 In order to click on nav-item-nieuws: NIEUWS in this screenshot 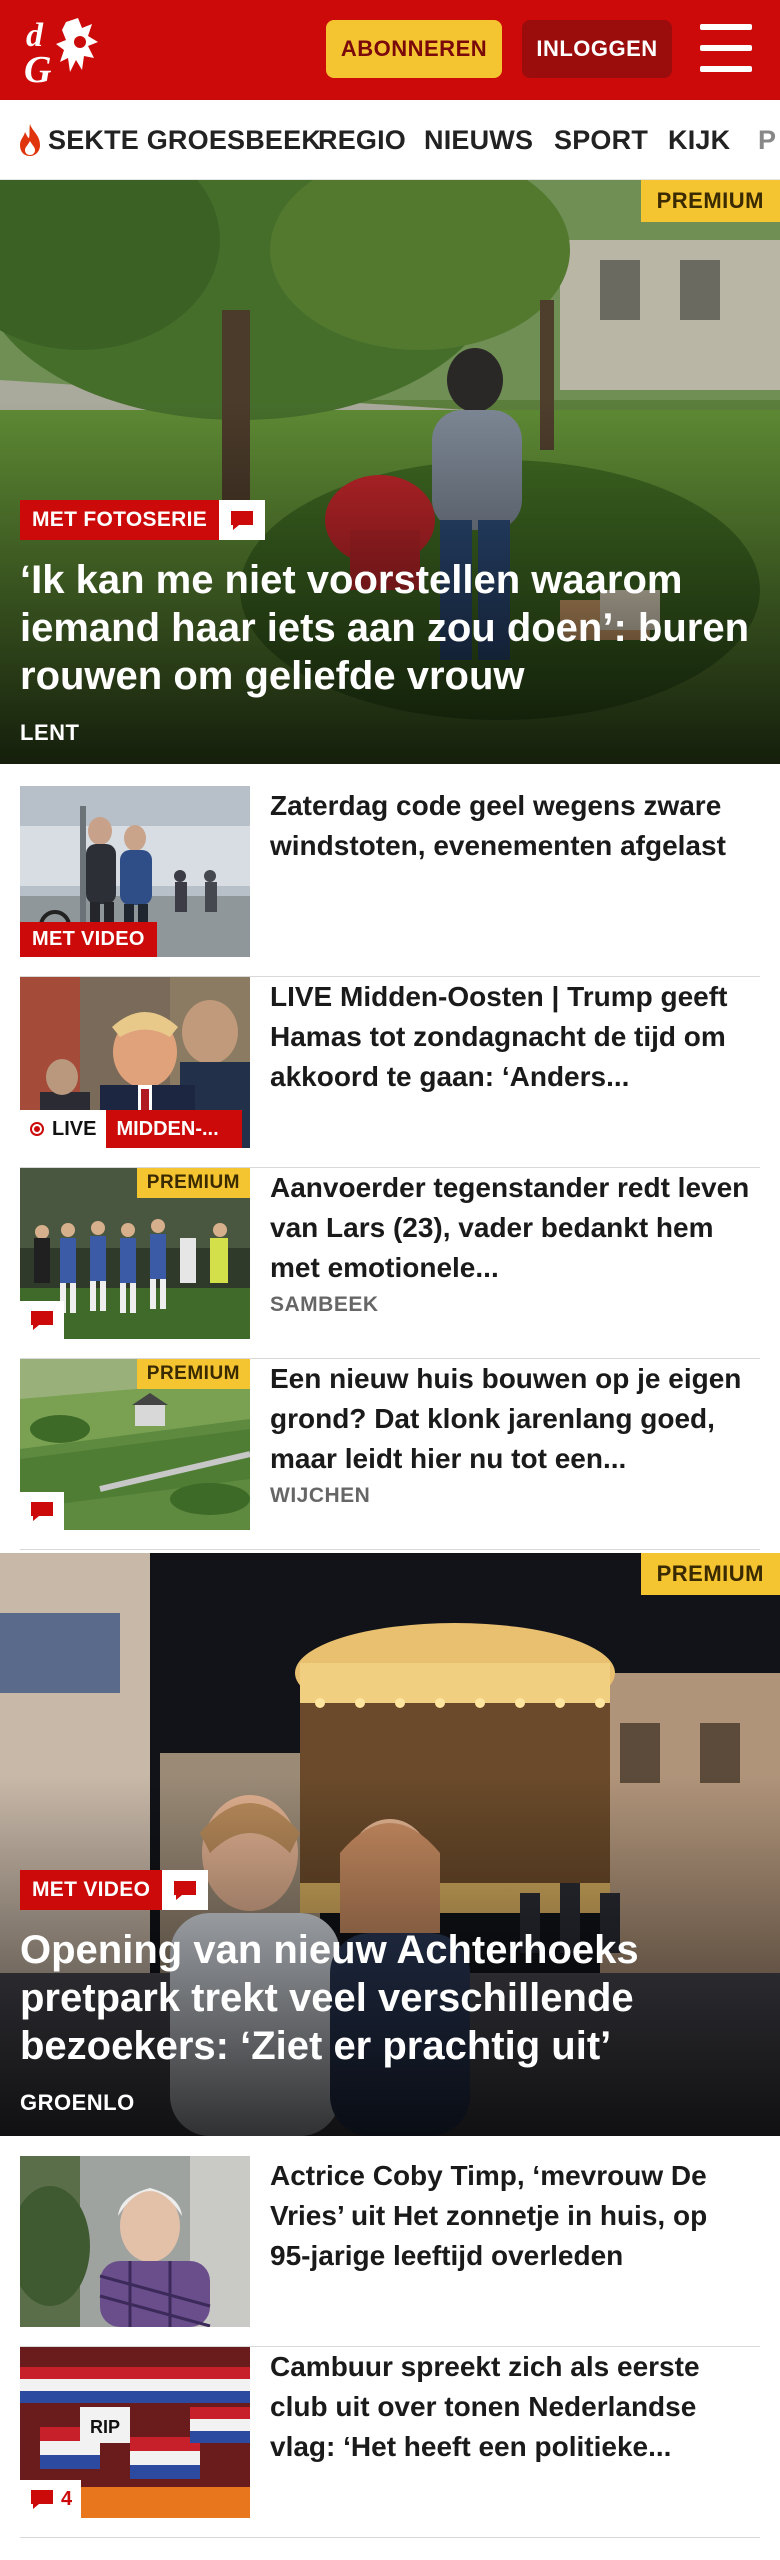, I will do `click(478, 139)`.